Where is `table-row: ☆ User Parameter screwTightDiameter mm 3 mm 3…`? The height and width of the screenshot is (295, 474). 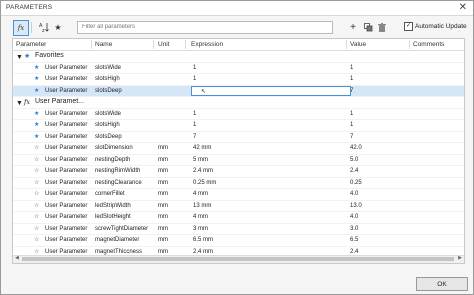
table-row: ☆ User Parameter screwTightDiameter mm 3 mm 3… is located at coordinates (238, 229).